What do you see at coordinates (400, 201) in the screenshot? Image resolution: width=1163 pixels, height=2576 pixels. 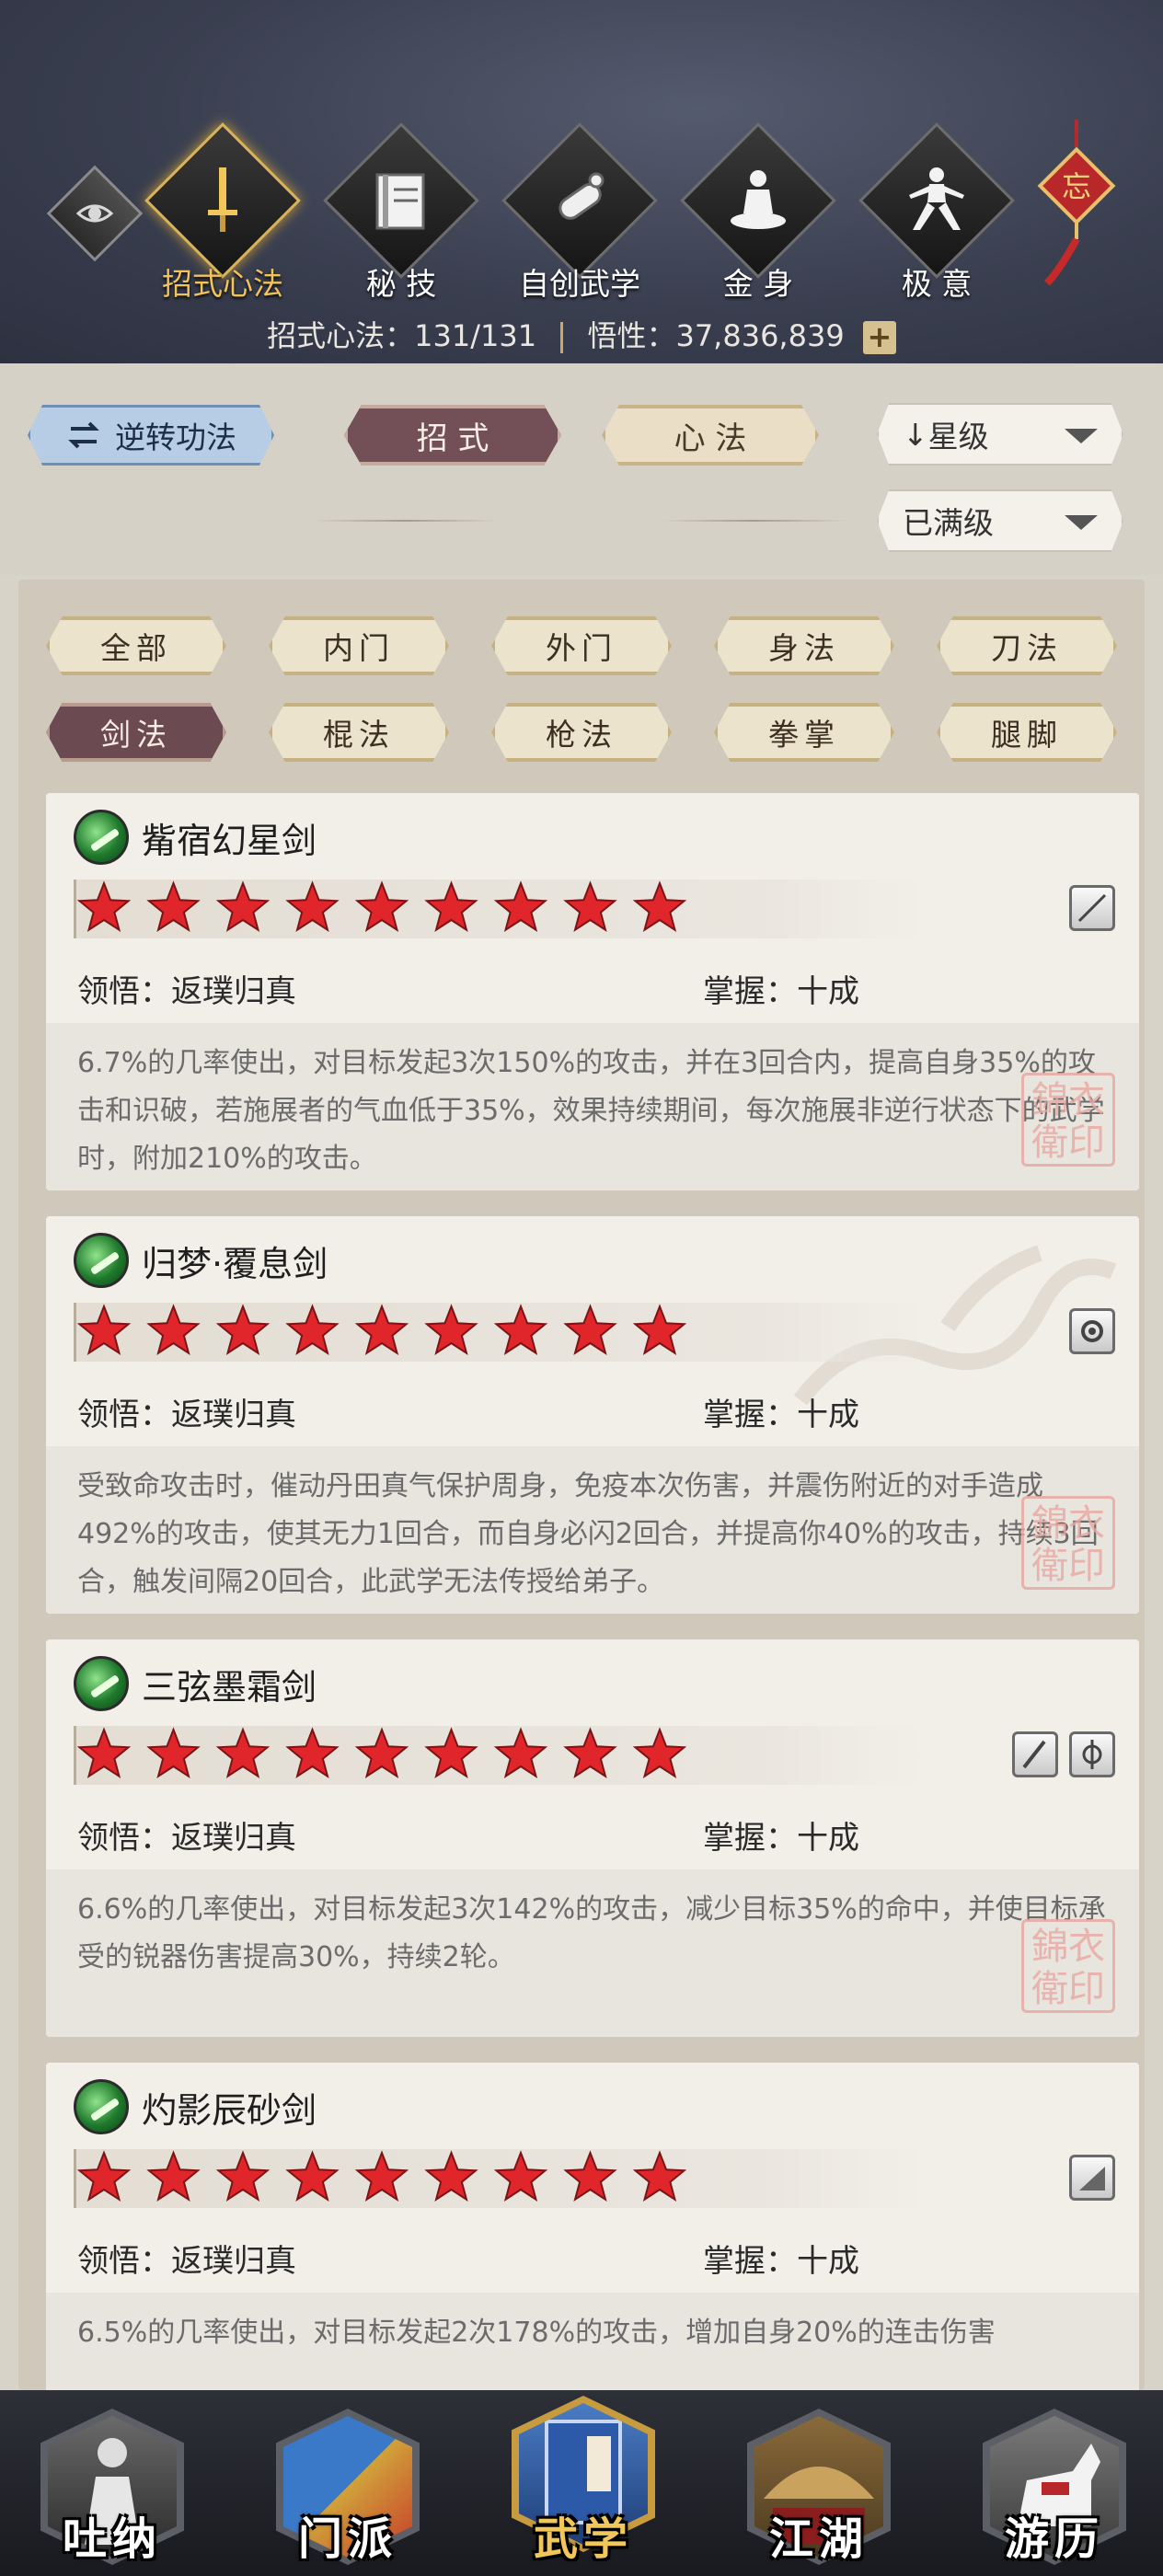 I see `book-icon` at bounding box center [400, 201].